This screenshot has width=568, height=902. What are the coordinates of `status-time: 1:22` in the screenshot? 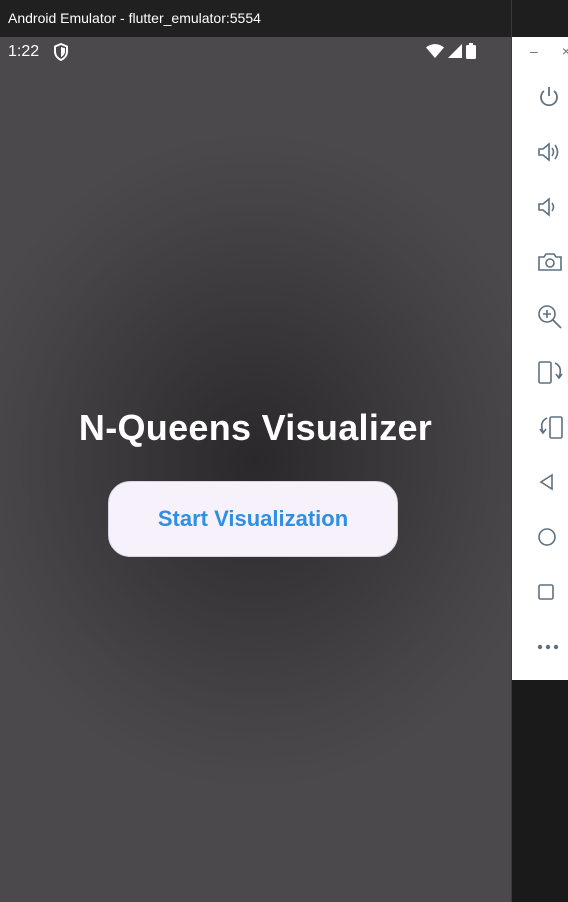 It's located at (24, 51).